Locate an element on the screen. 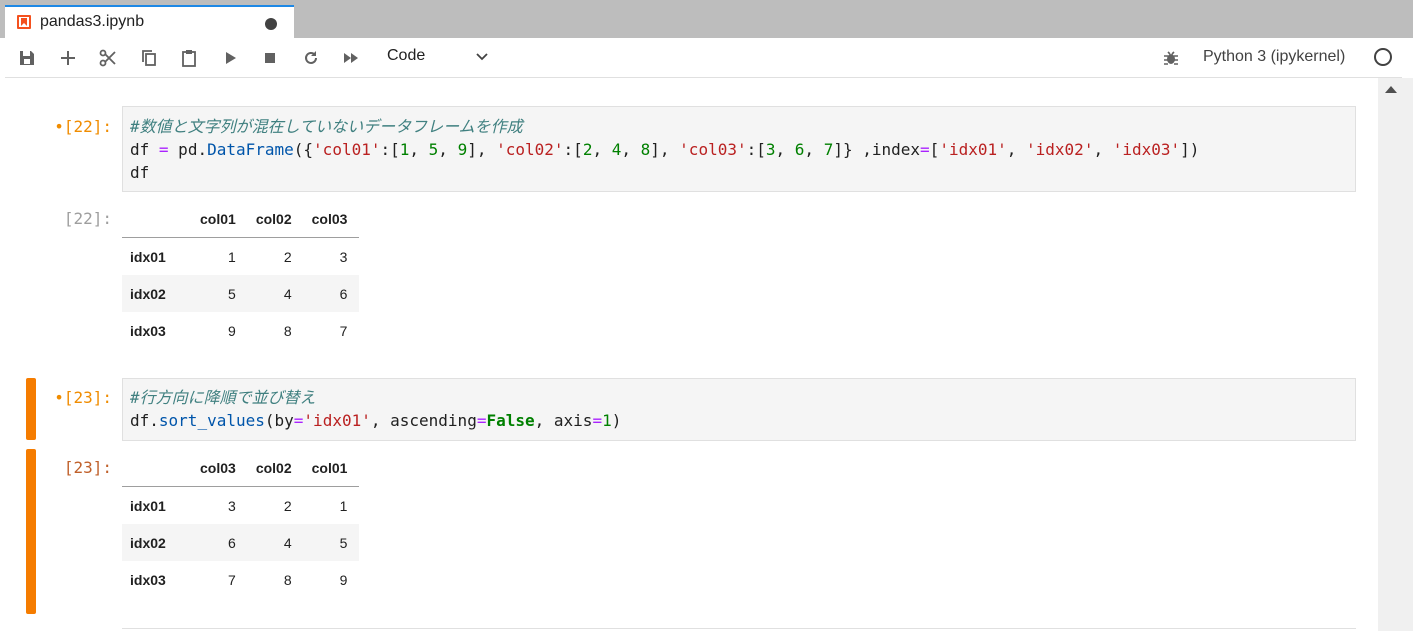  restart-icon is located at coordinates (311, 57).